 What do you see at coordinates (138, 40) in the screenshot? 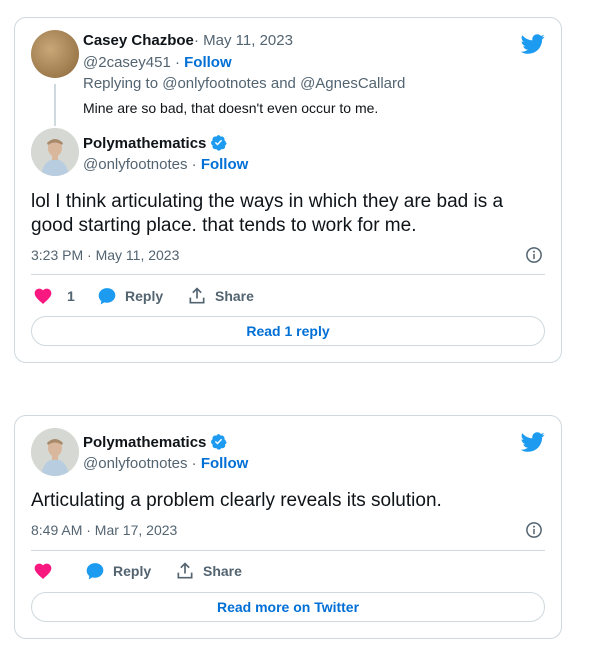
I see `parent-author-name: Casey Chazboe` at bounding box center [138, 40].